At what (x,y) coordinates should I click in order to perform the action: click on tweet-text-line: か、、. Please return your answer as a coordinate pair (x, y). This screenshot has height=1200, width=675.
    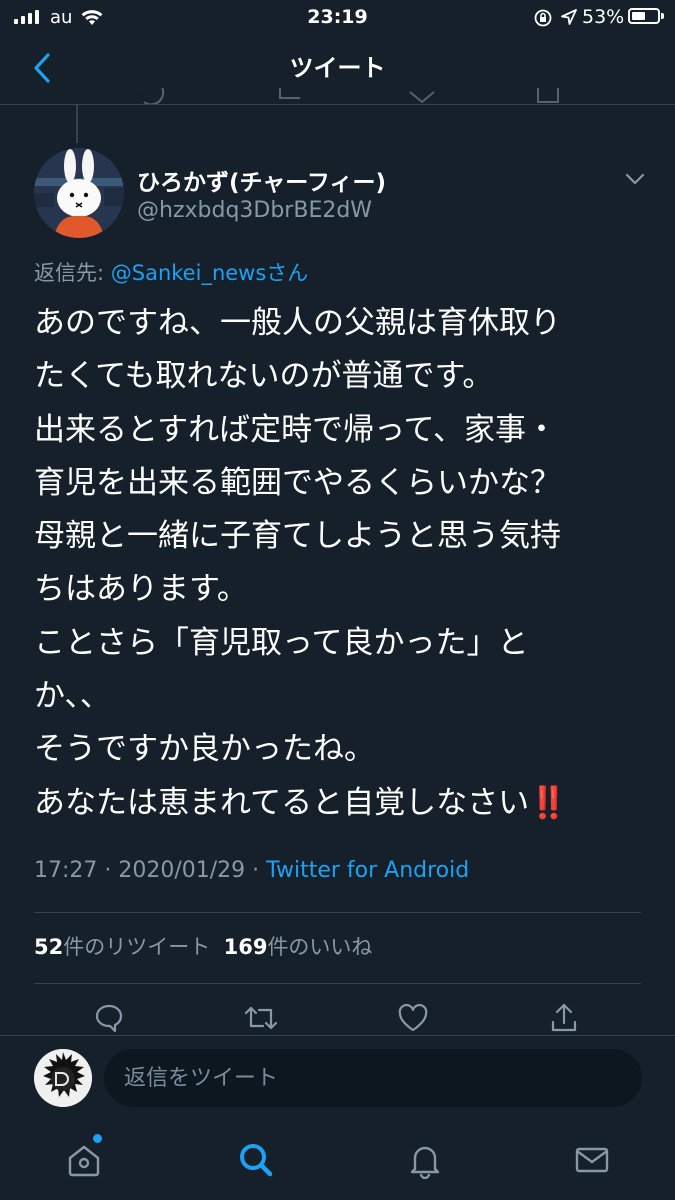
    Looking at the image, I should click on (72, 696).